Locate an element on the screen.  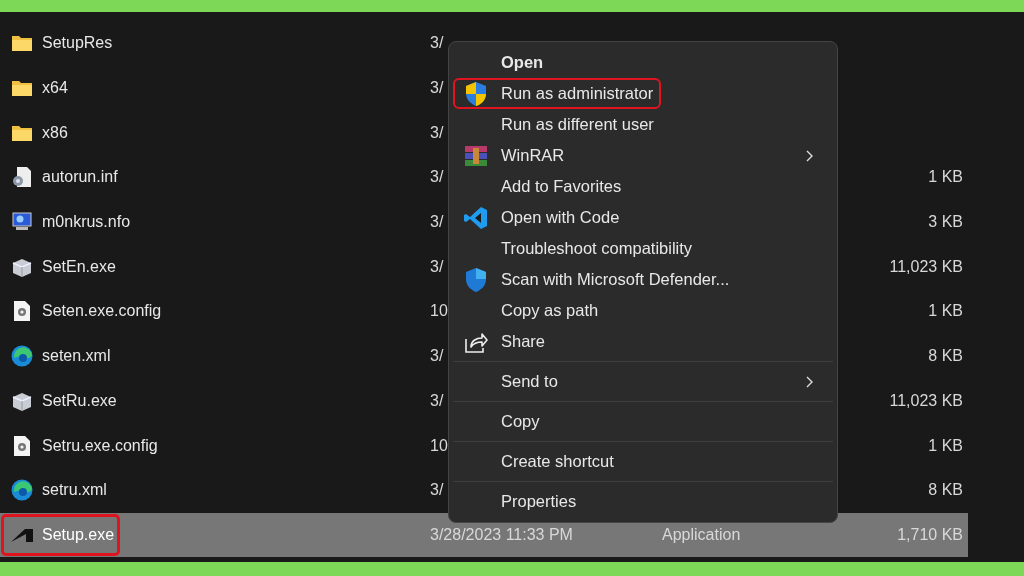
app-logo-icon is located at coordinates (22, 534).